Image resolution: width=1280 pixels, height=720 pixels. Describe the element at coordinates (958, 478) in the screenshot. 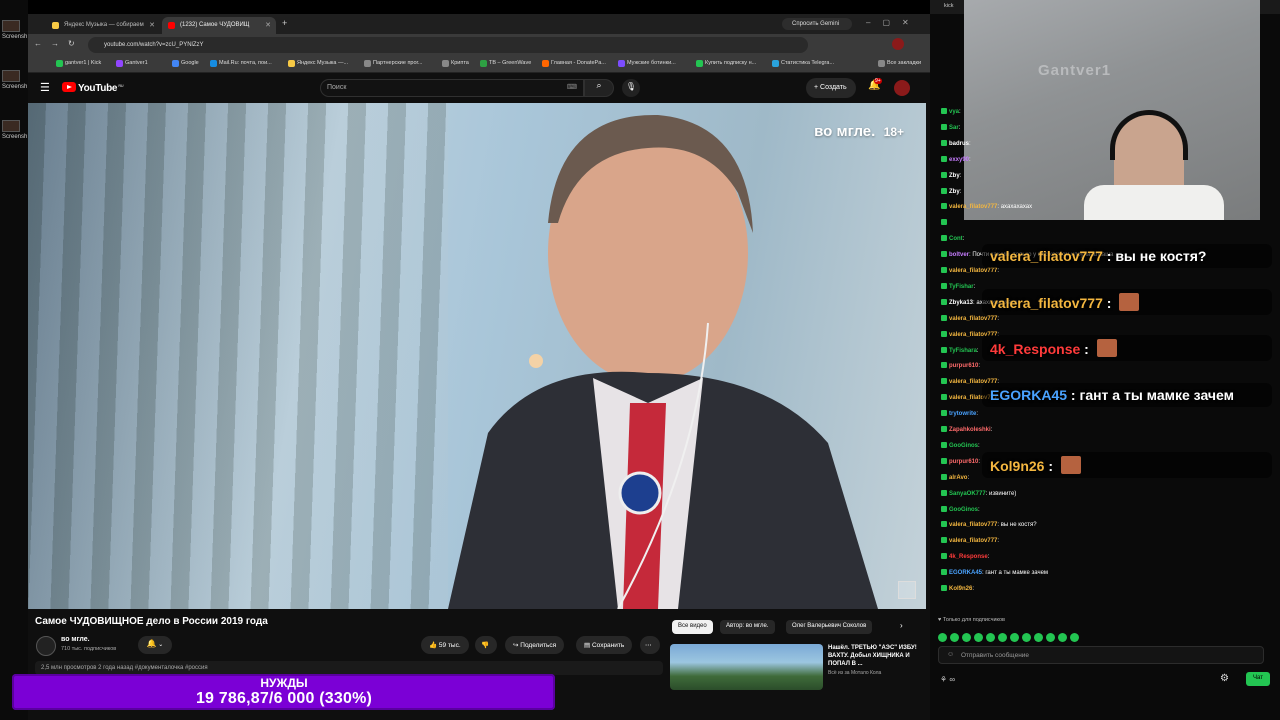

I see `chat-username: alrAvo` at that location.